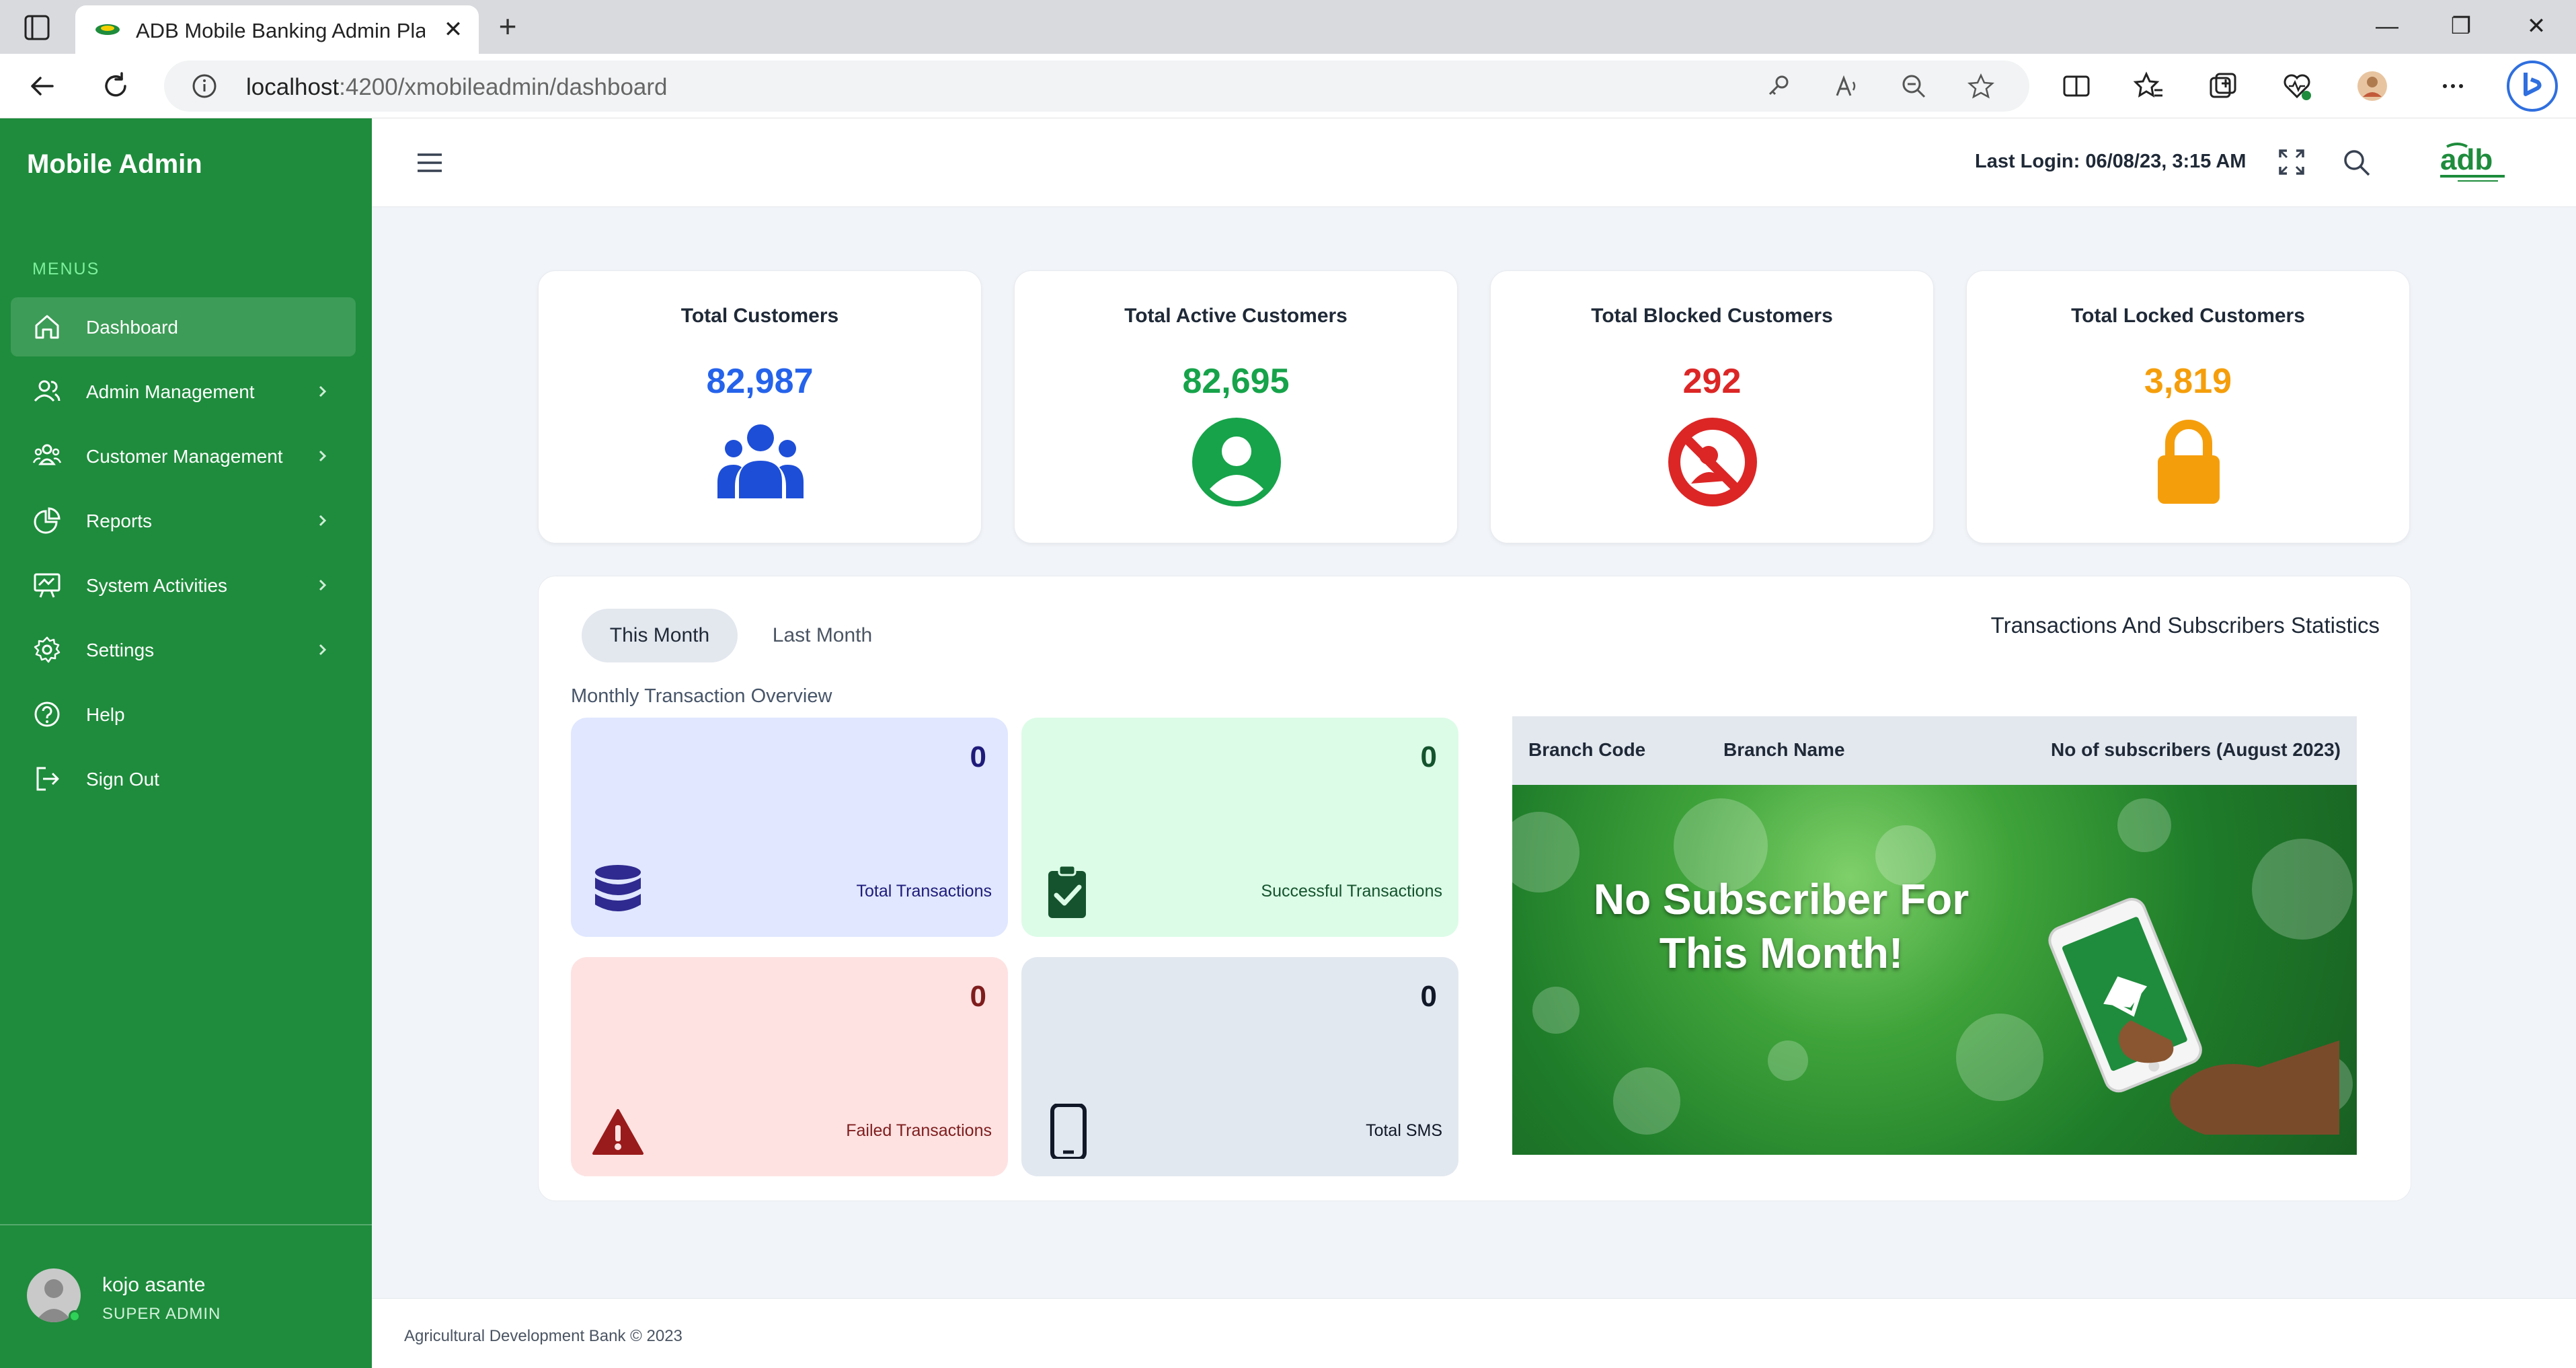 The width and height of the screenshot is (2576, 1368). What do you see at coordinates (453, 29) in the screenshot?
I see `tab-close-icon: ✕` at bounding box center [453, 29].